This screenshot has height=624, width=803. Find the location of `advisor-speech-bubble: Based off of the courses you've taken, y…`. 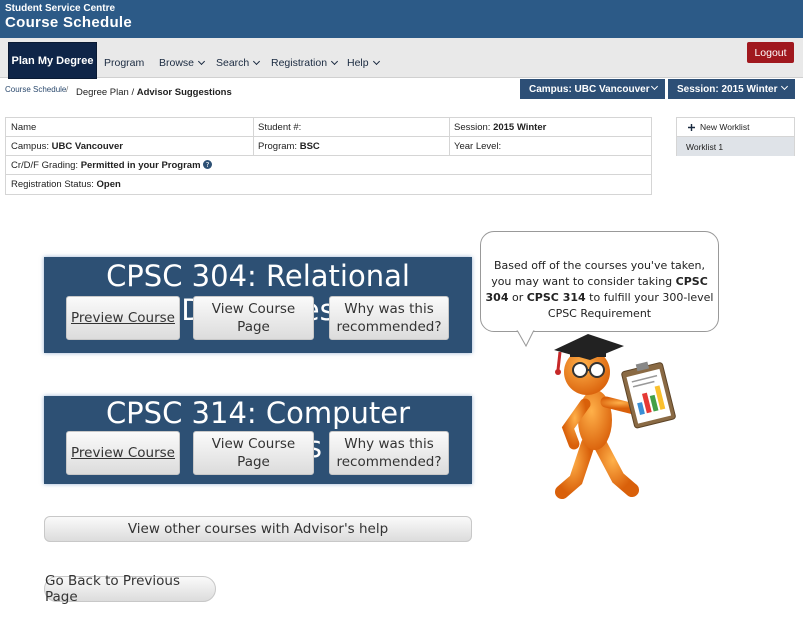

advisor-speech-bubble: Based off of the courses you've taken, y… is located at coordinates (599, 281).